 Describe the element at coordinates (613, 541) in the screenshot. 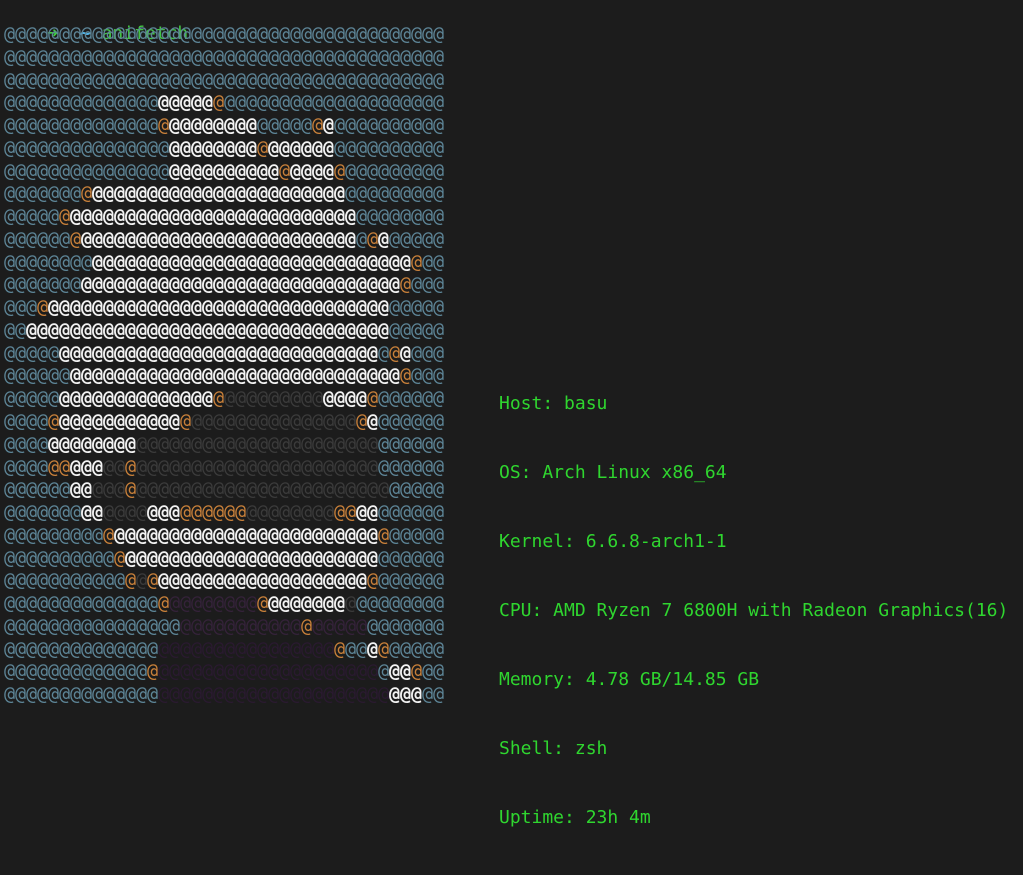

I see `info-kernel: Kernel: 6.6.8-arch1-1` at that location.